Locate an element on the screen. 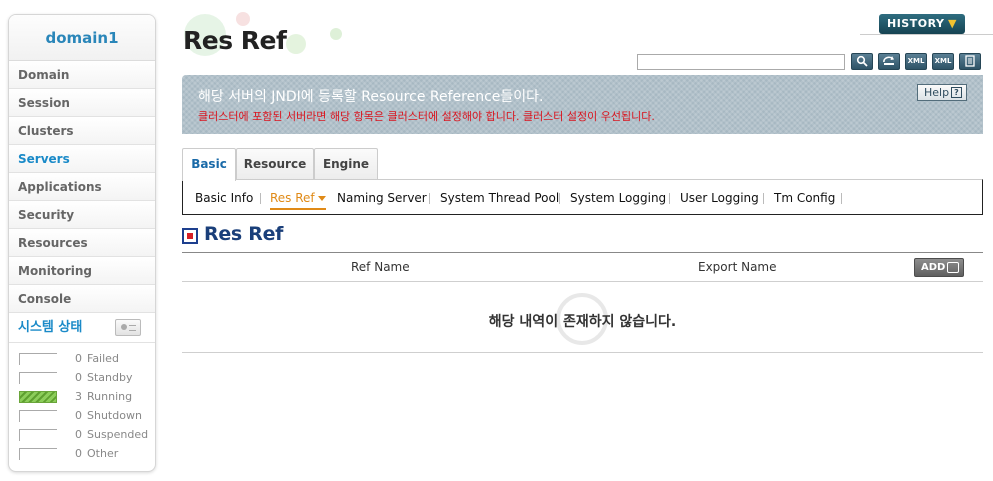 The height and width of the screenshot is (481, 993). status-label: Suspended is located at coordinates (118, 434).